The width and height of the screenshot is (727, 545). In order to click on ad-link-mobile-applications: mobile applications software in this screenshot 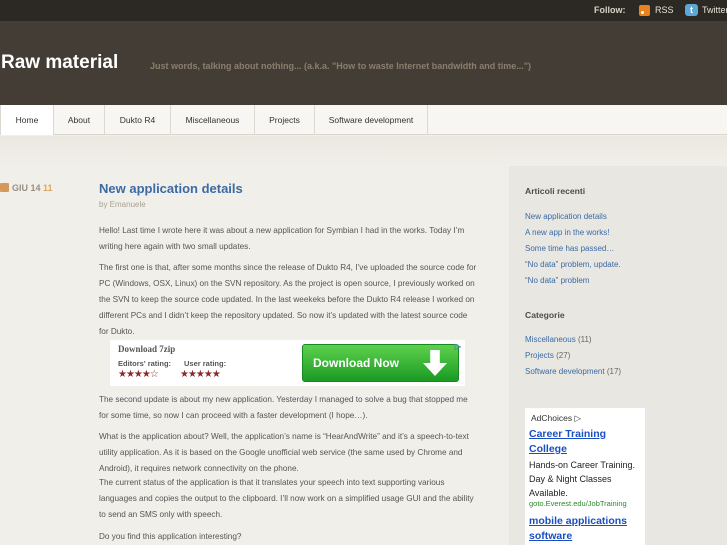, I will do `click(587, 529)`.